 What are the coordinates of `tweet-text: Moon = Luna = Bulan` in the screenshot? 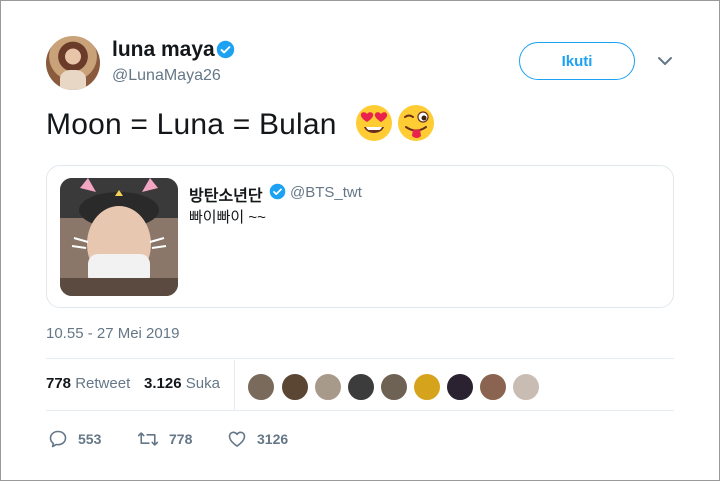 It's located at (191, 124).